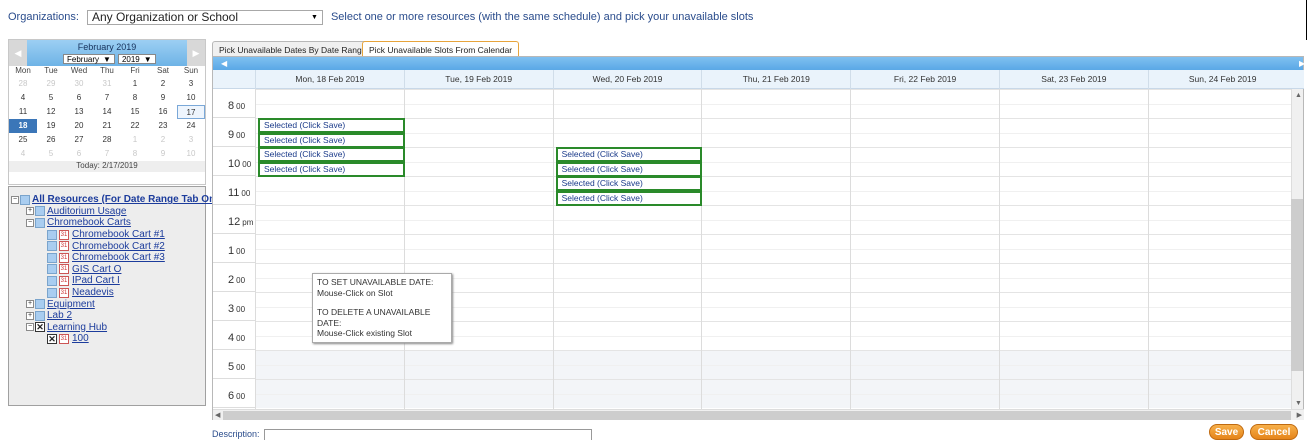 The width and height of the screenshot is (1310, 440). Describe the element at coordinates (23, 140) in the screenshot. I see `calendar-day: 25` at that location.